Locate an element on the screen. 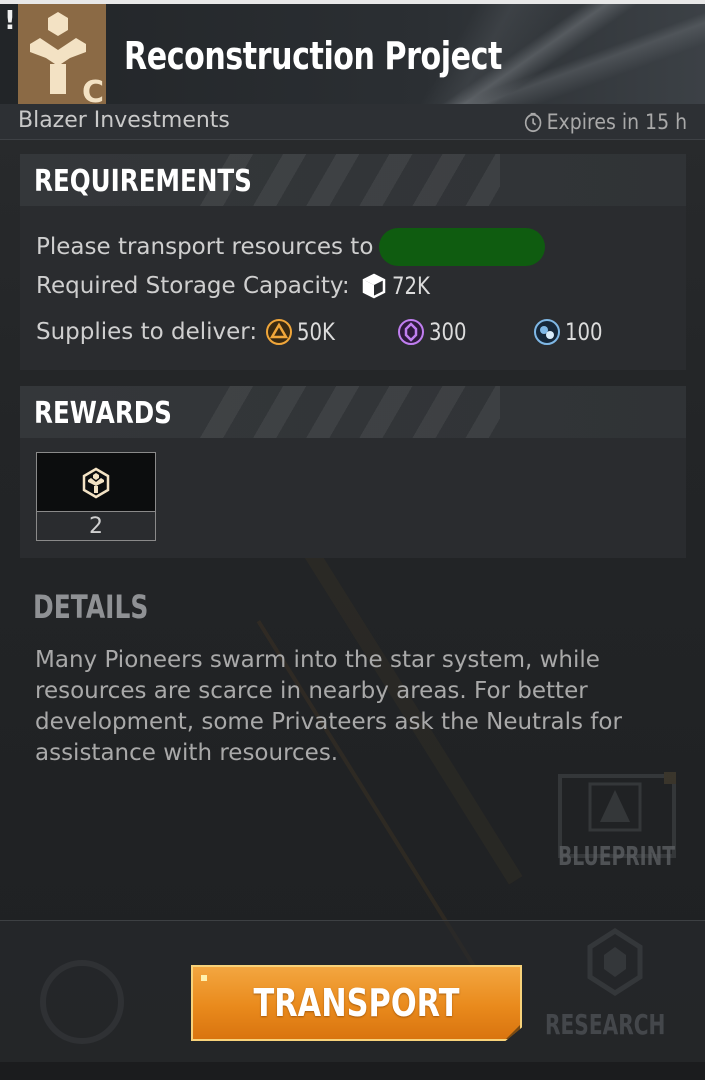 The image size is (705, 1080). expiry-timer: Expires in 15 h is located at coordinates (605, 122).